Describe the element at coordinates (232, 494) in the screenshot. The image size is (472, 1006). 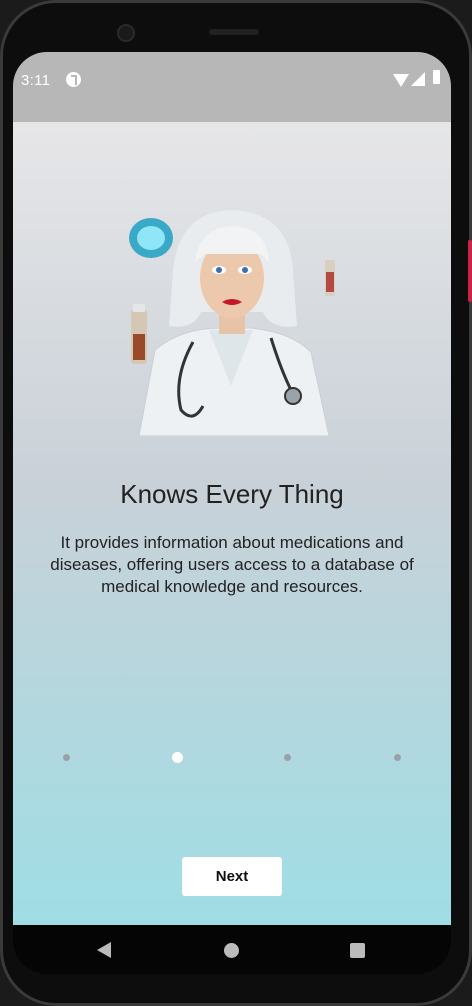
I see `onboarding-title: Knows Every Thing` at that location.